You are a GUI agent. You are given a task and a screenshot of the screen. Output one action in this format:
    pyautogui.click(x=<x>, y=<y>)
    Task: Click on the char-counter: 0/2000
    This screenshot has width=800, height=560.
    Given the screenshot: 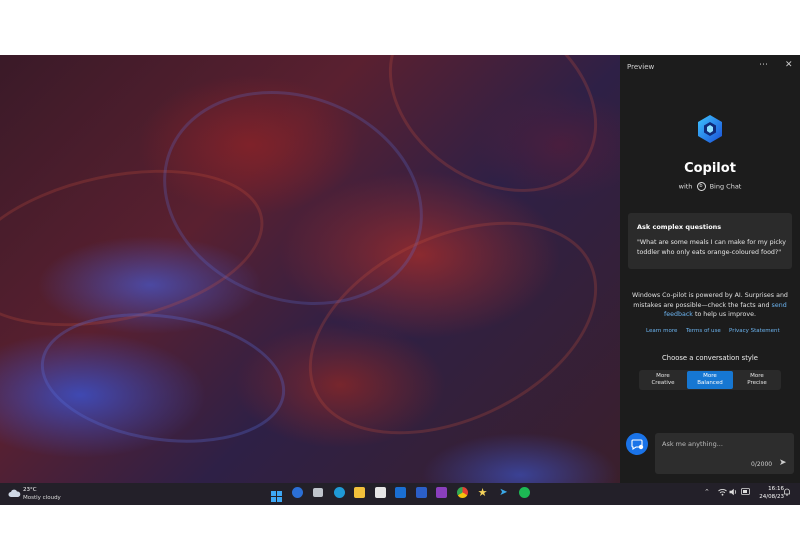 What is the action you would take?
    pyautogui.click(x=762, y=464)
    